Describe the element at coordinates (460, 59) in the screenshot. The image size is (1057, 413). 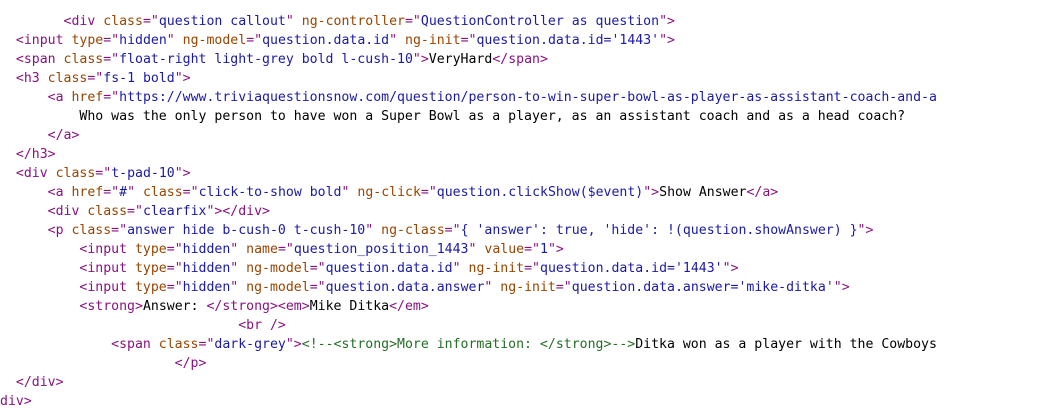
I see `text-content-token: VeryHard` at that location.